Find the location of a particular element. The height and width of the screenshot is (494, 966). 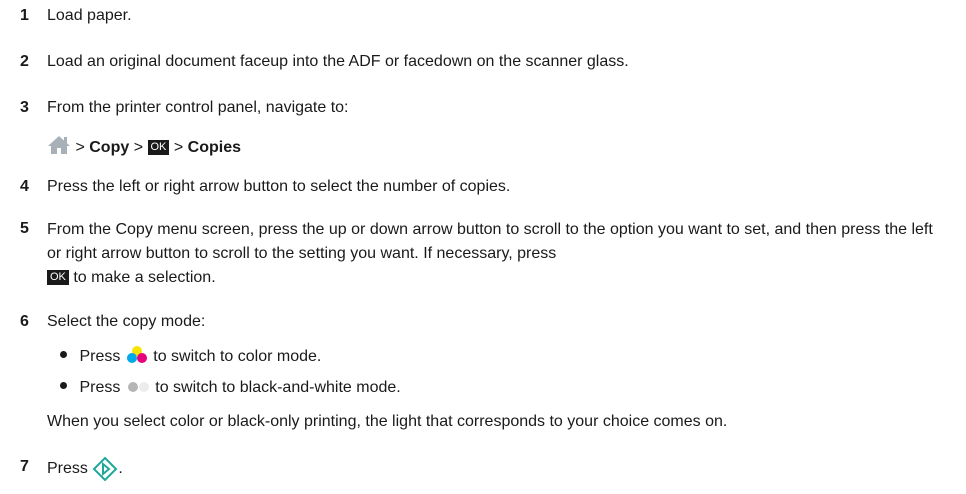

step-number: 4 is located at coordinates (24, 186).